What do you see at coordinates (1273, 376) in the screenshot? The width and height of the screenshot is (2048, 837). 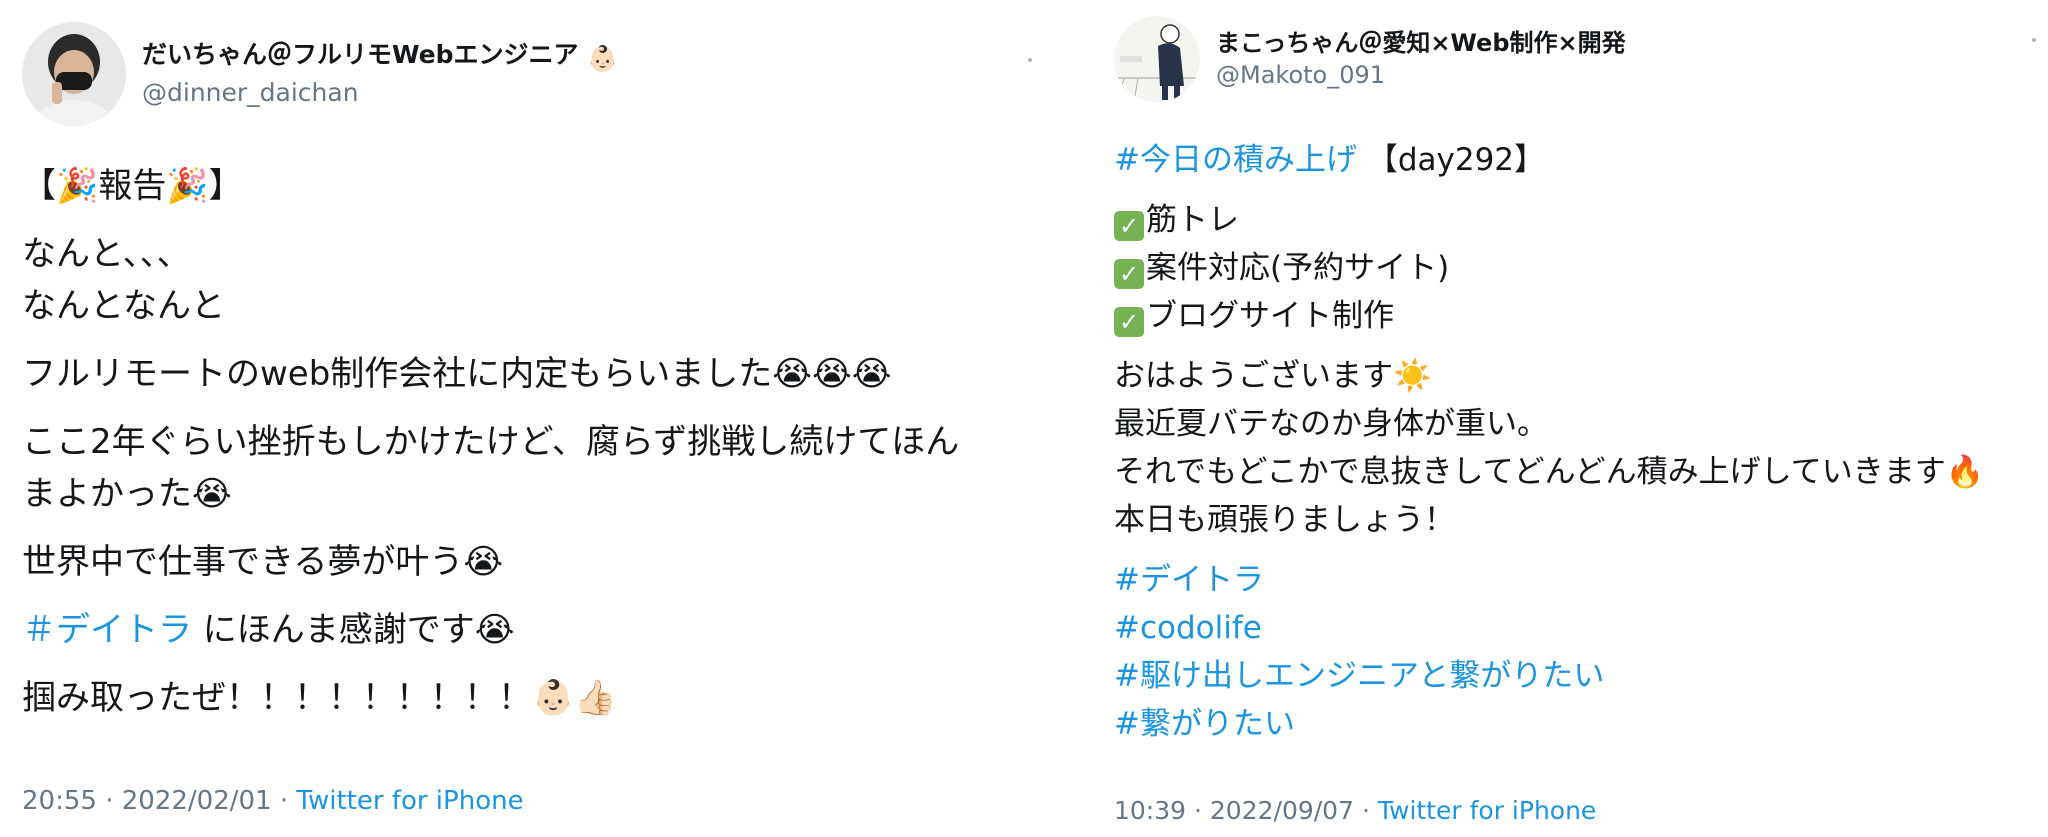 I see `tweet-line: おはようございます☀️` at bounding box center [1273, 376].